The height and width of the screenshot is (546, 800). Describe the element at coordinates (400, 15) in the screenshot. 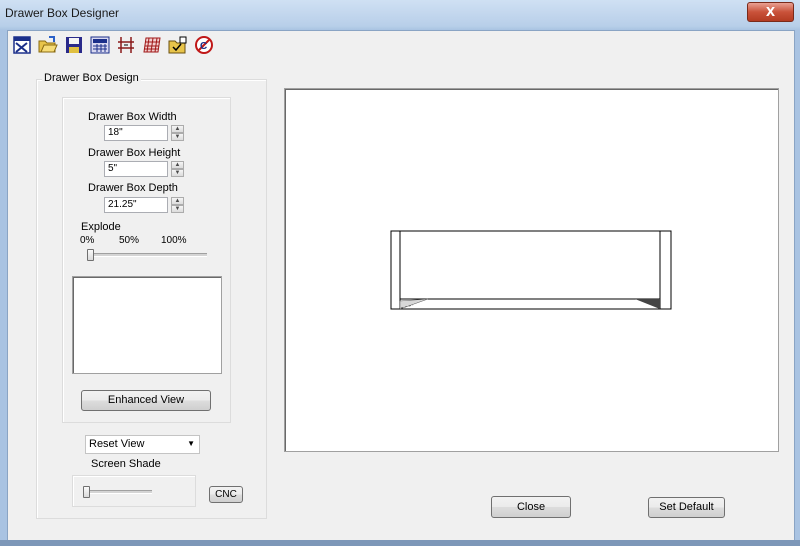

I see `title-bar: Drawer Box Designer X` at that location.